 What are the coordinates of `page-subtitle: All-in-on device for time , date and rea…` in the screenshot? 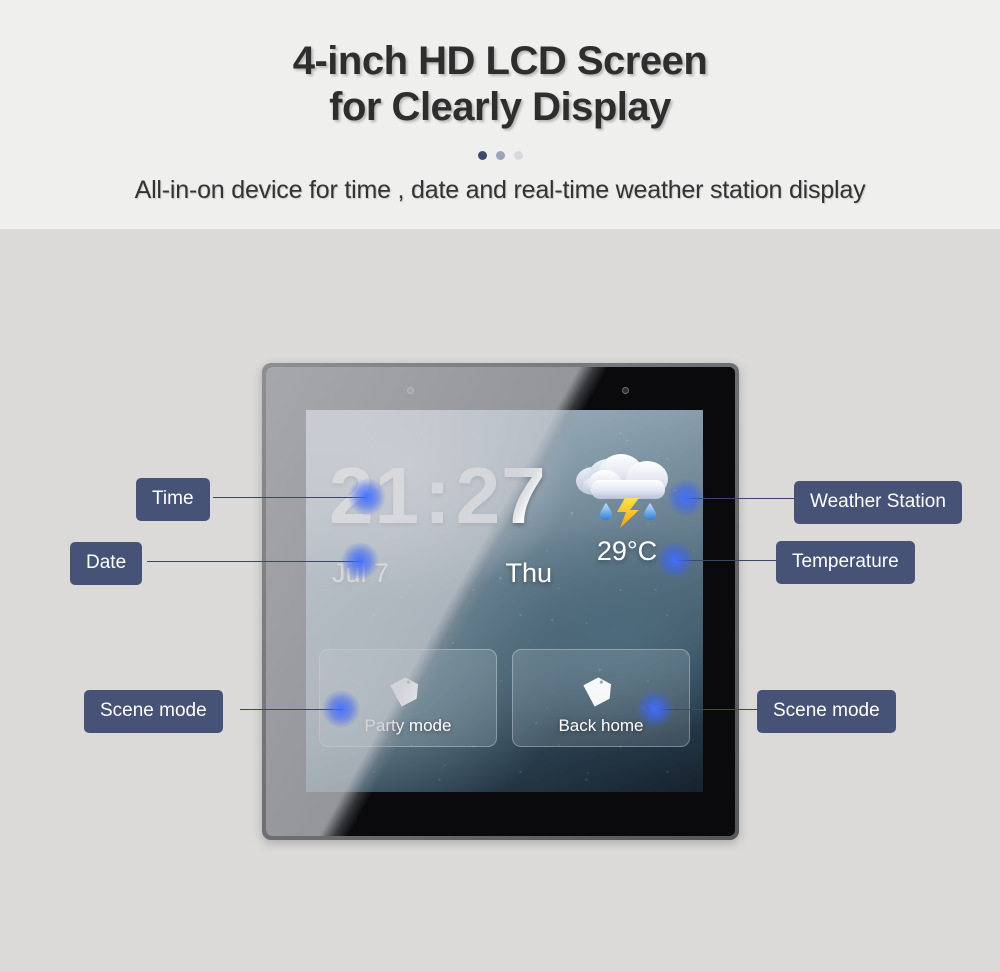 It's located at (500, 190).